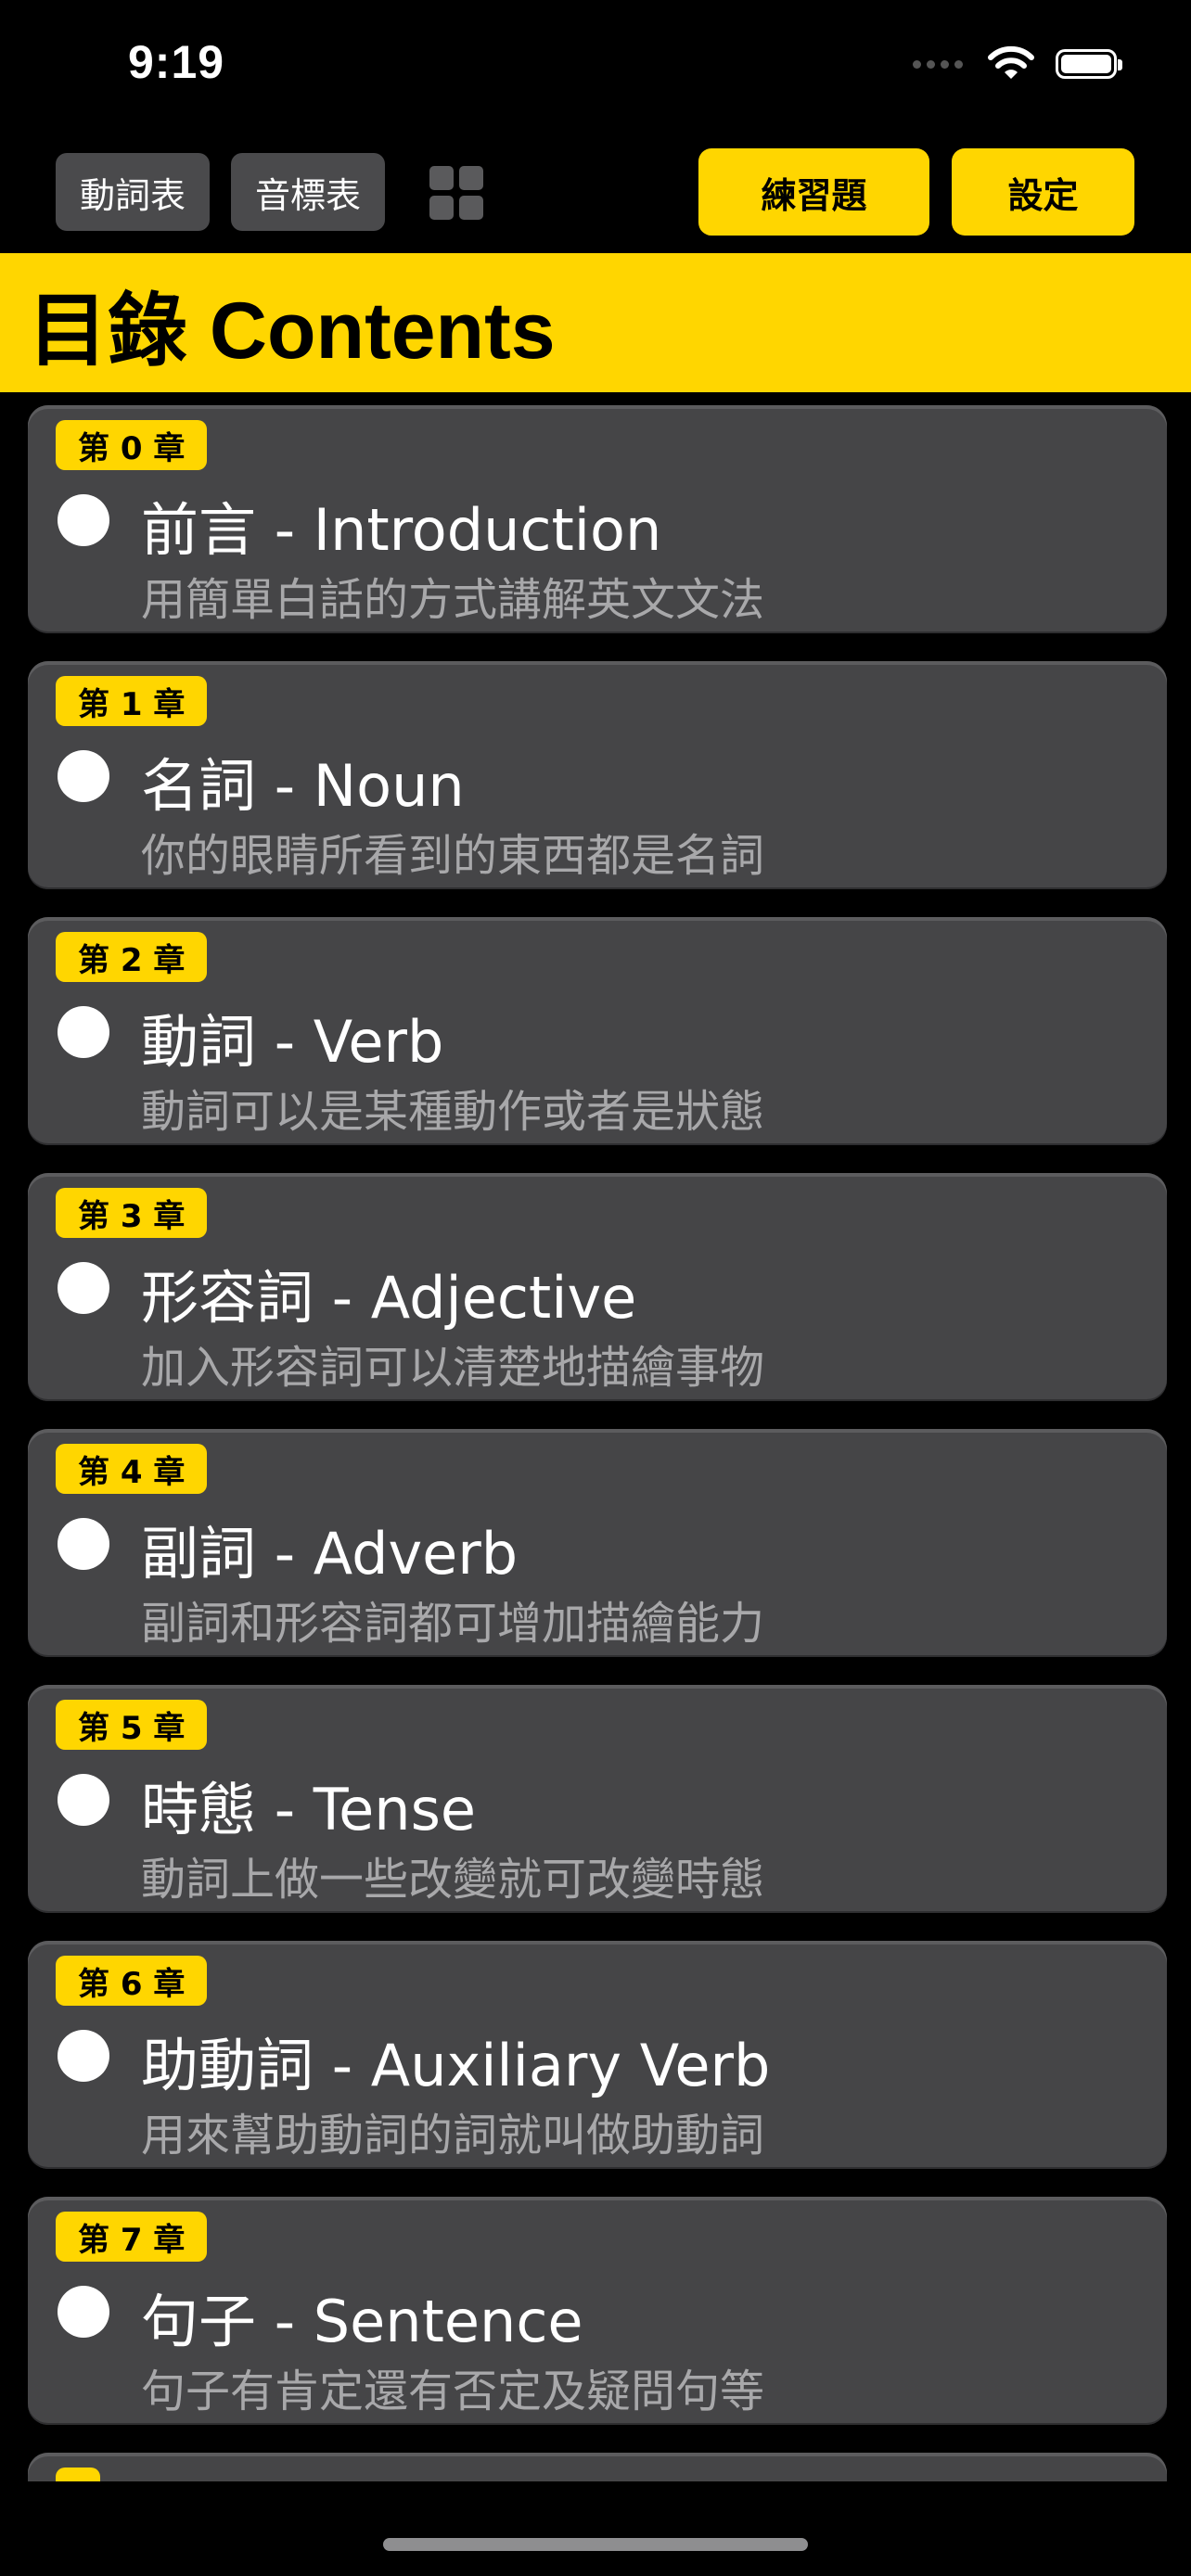  What do you see at coordinates (177, 62) in the screenshot?
I see `status-time: 9:19` at bounding box center [177, 62].